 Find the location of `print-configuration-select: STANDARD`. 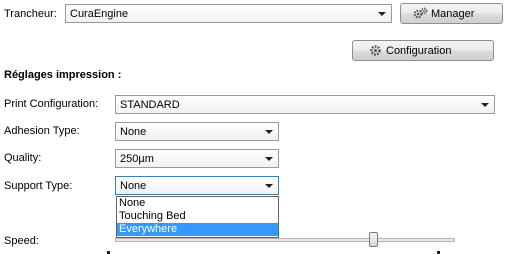

print-configuration-select: STANDARD is located at coordinates (305, 104).